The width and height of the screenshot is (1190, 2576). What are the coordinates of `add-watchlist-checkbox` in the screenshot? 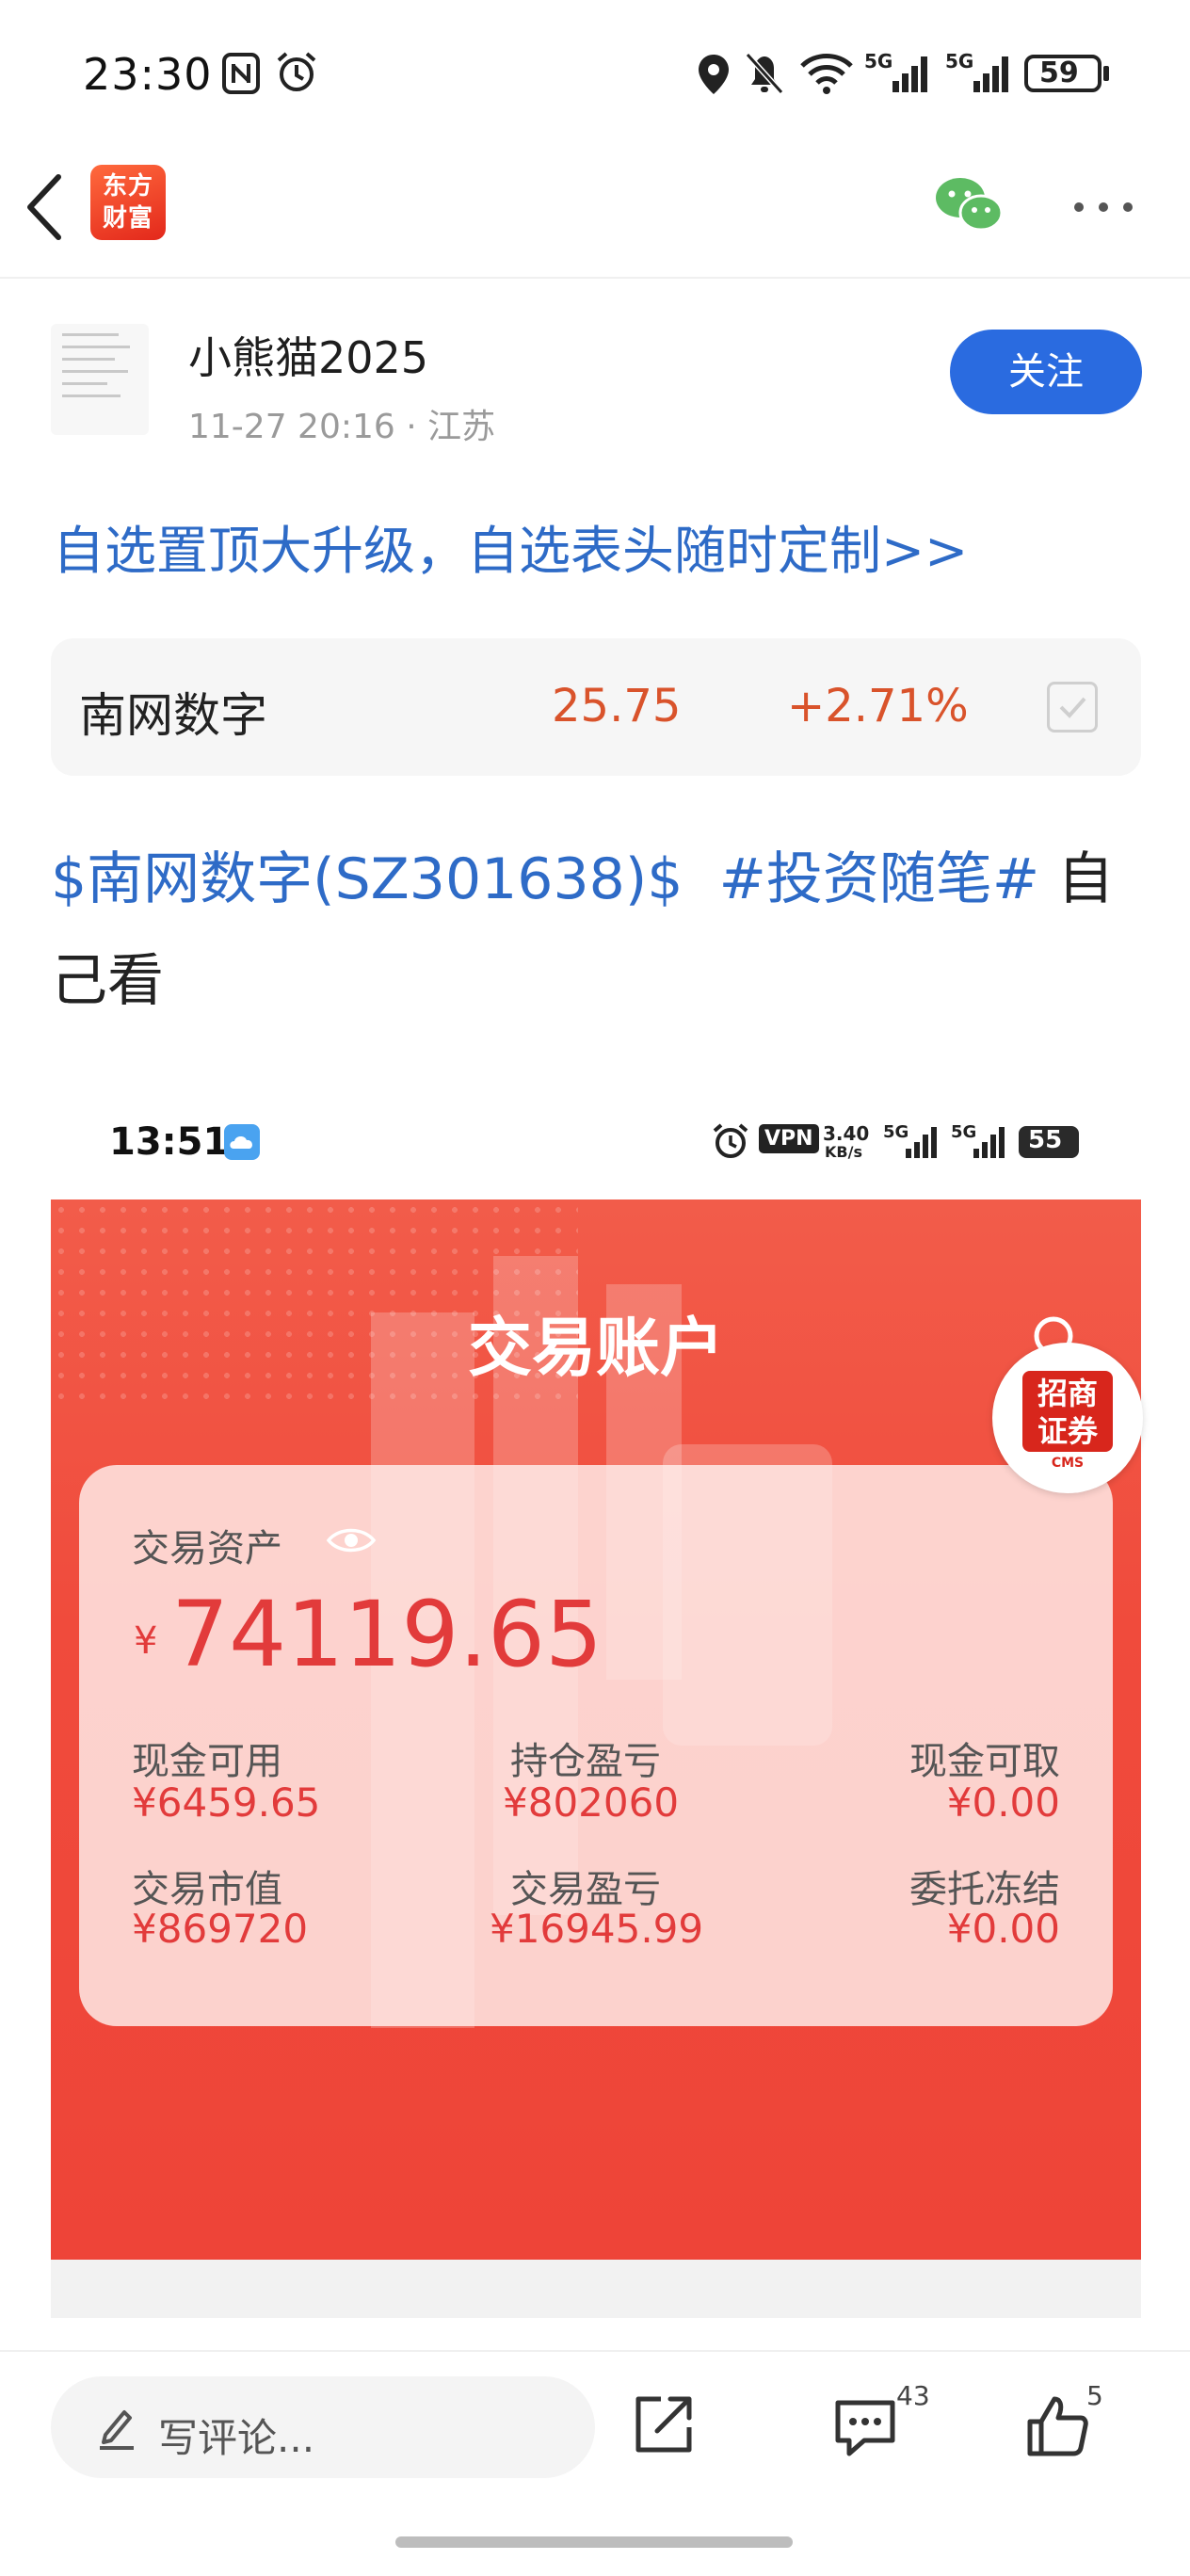 It's located at (1072, 707).